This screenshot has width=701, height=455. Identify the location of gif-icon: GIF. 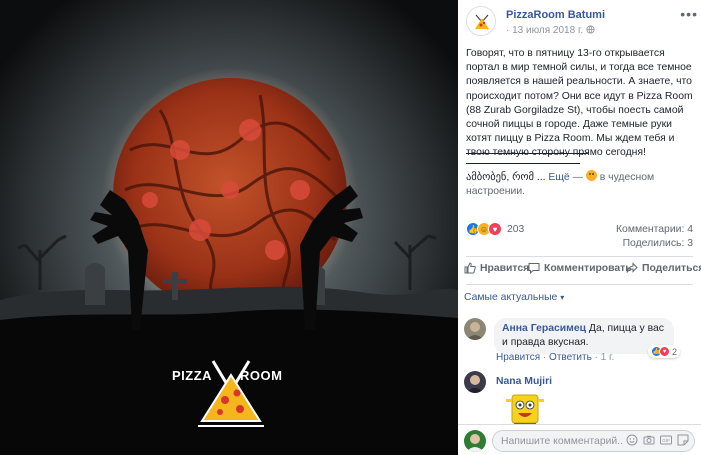
(666, 440).